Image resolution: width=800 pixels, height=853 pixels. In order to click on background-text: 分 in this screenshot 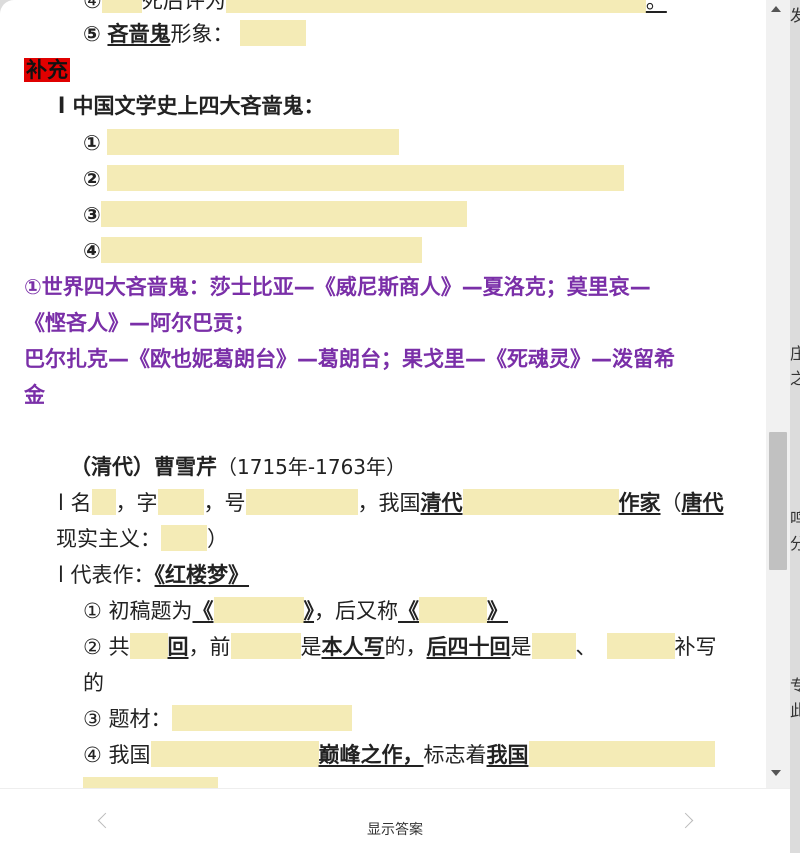, I will do `click(795, 543)`.